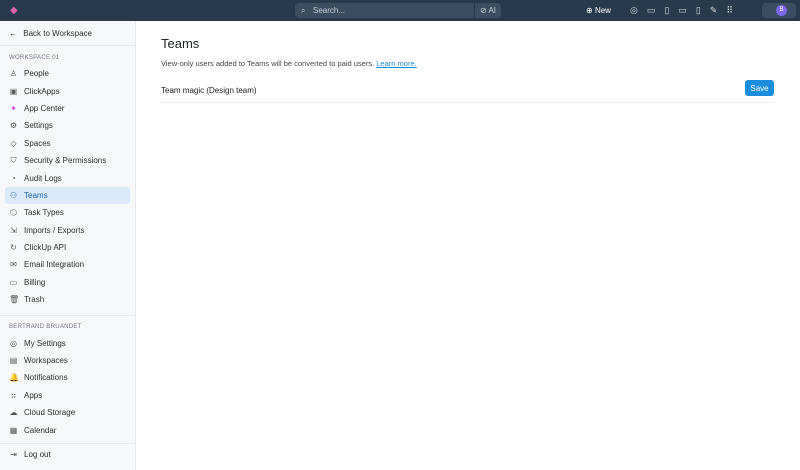  I want to click on edit-icon: ✎, so click(714, 10).